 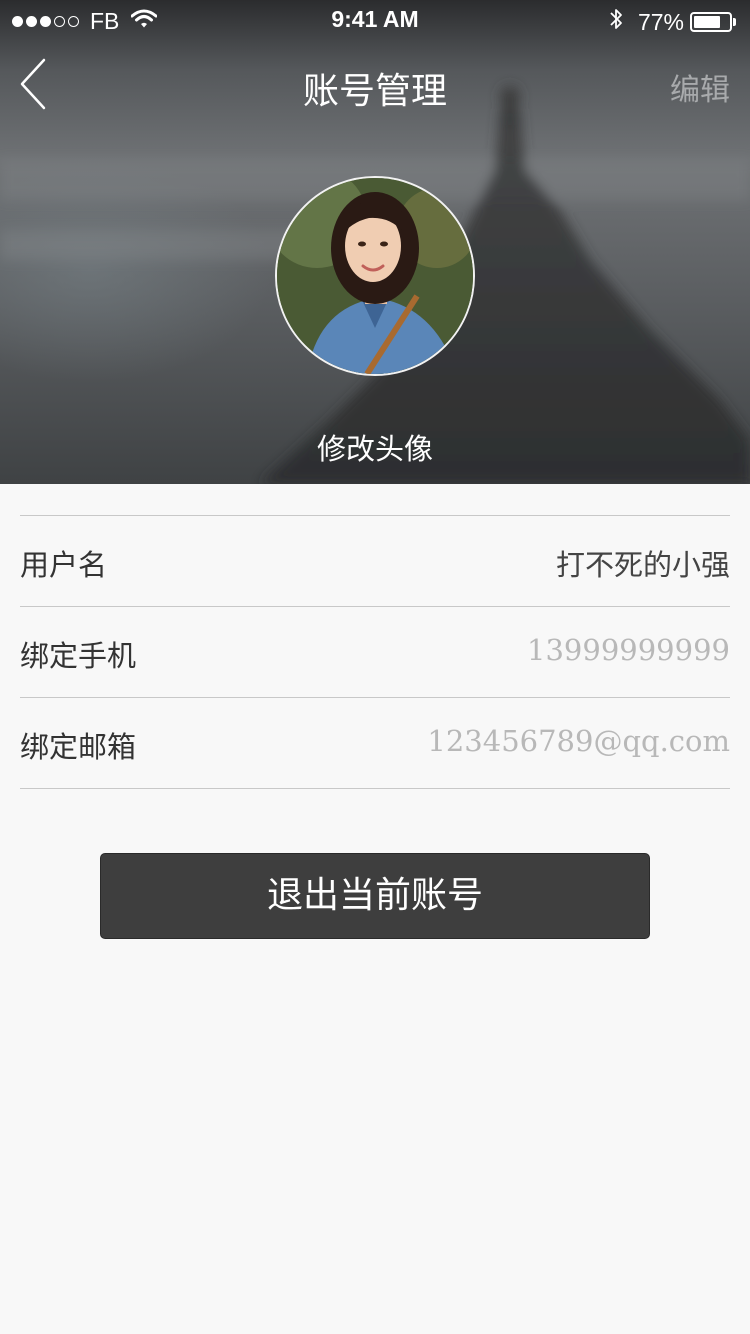 I want to click on navigation-bar: 账号管理 编辑, so click(x=375, y=84).